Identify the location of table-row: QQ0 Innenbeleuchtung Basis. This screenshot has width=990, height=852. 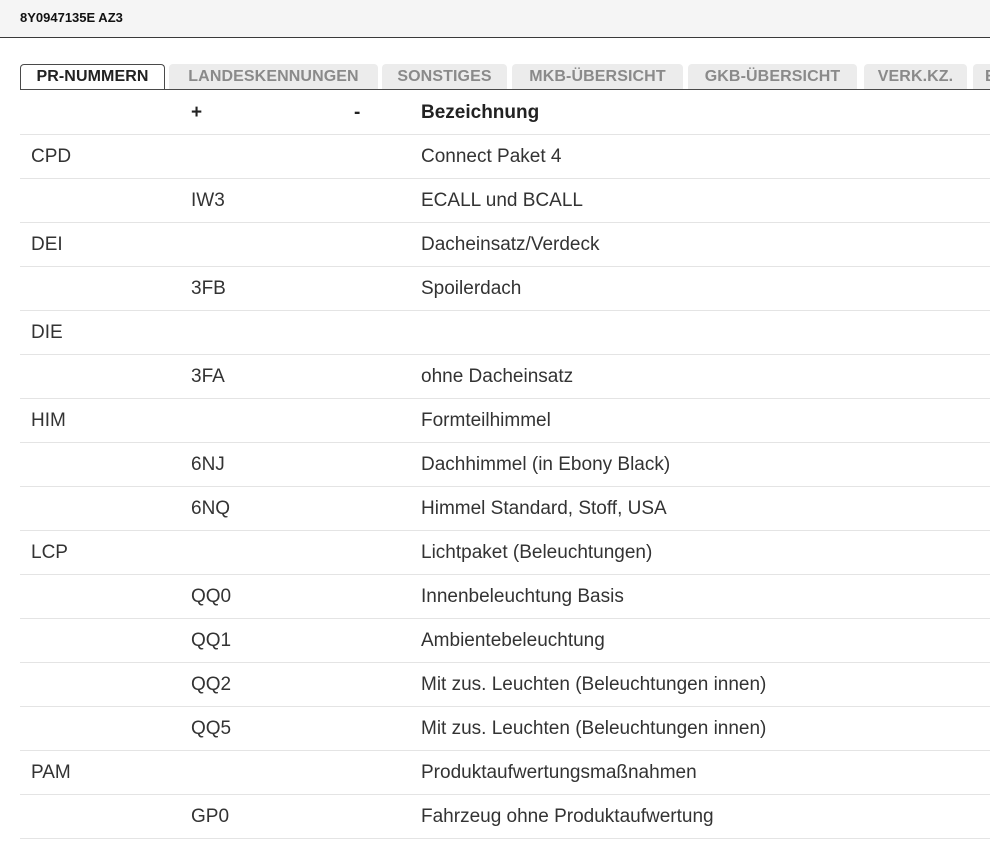
(505, 596).